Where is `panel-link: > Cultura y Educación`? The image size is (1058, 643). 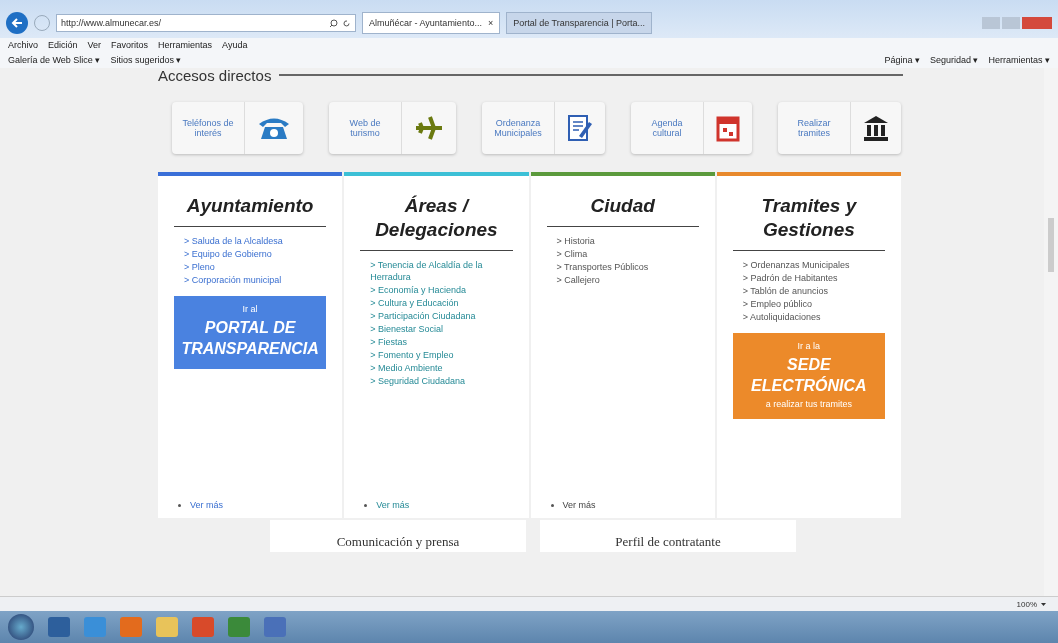 panel-link: > Cultura y Educación is located at coordinates (441, 303).